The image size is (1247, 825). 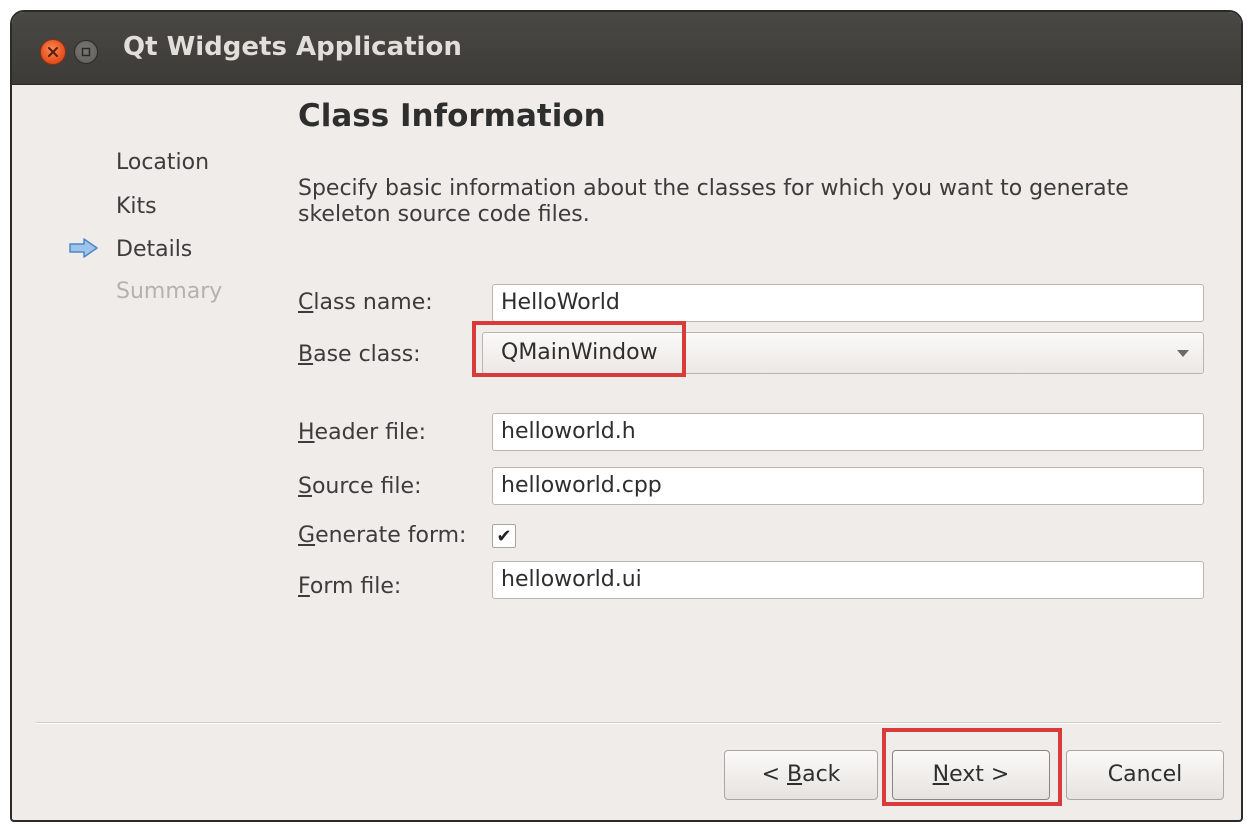 I want to click on sidebar-item-kits: Kits, so click(x=136, y=206).